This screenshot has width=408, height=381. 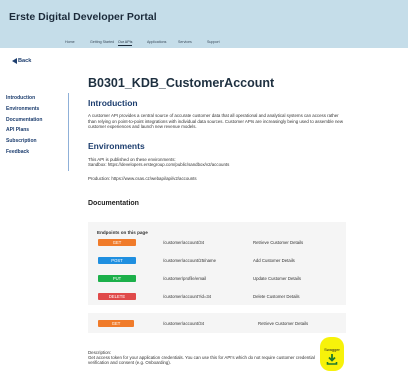 I want to click on download-icon, so click(x=332, y=359).